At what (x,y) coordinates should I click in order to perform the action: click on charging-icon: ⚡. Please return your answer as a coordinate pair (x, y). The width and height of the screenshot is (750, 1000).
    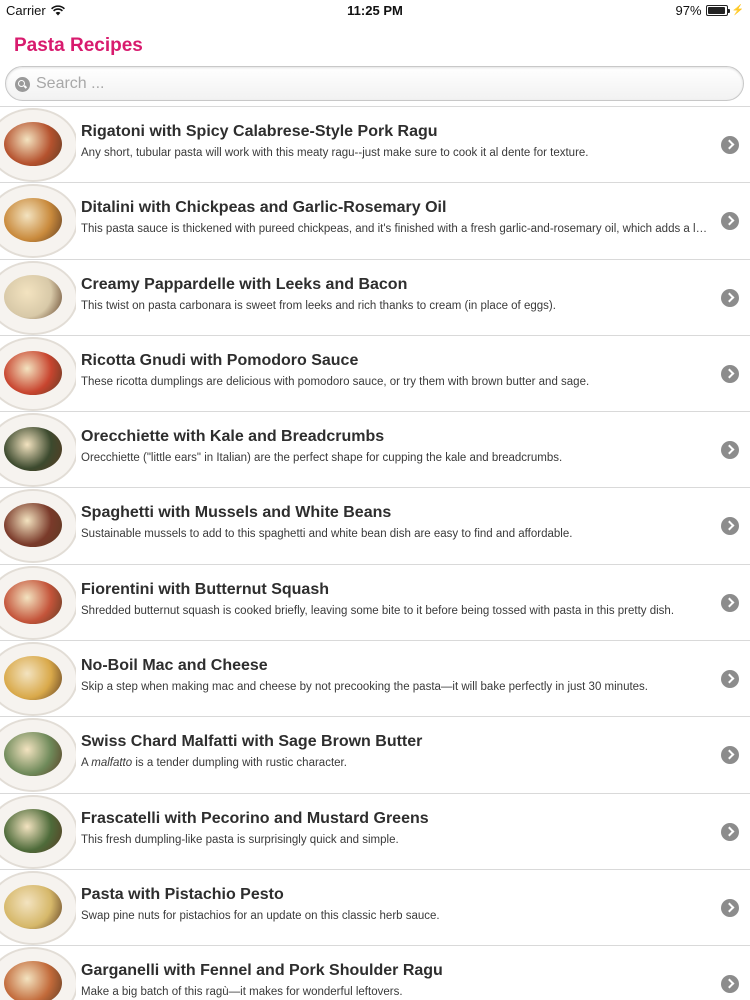
    Looking at the image, I should click on (737, 10).